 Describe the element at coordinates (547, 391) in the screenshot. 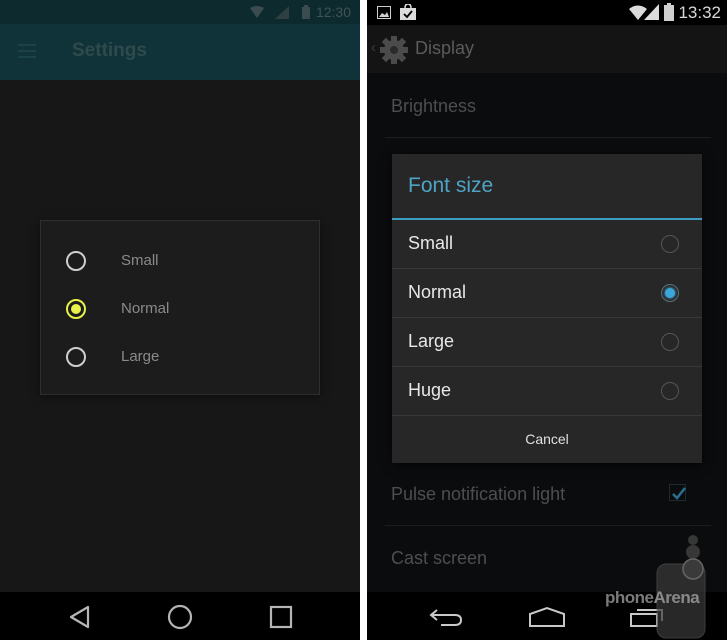

I see `option-huge: Huge` at that location.